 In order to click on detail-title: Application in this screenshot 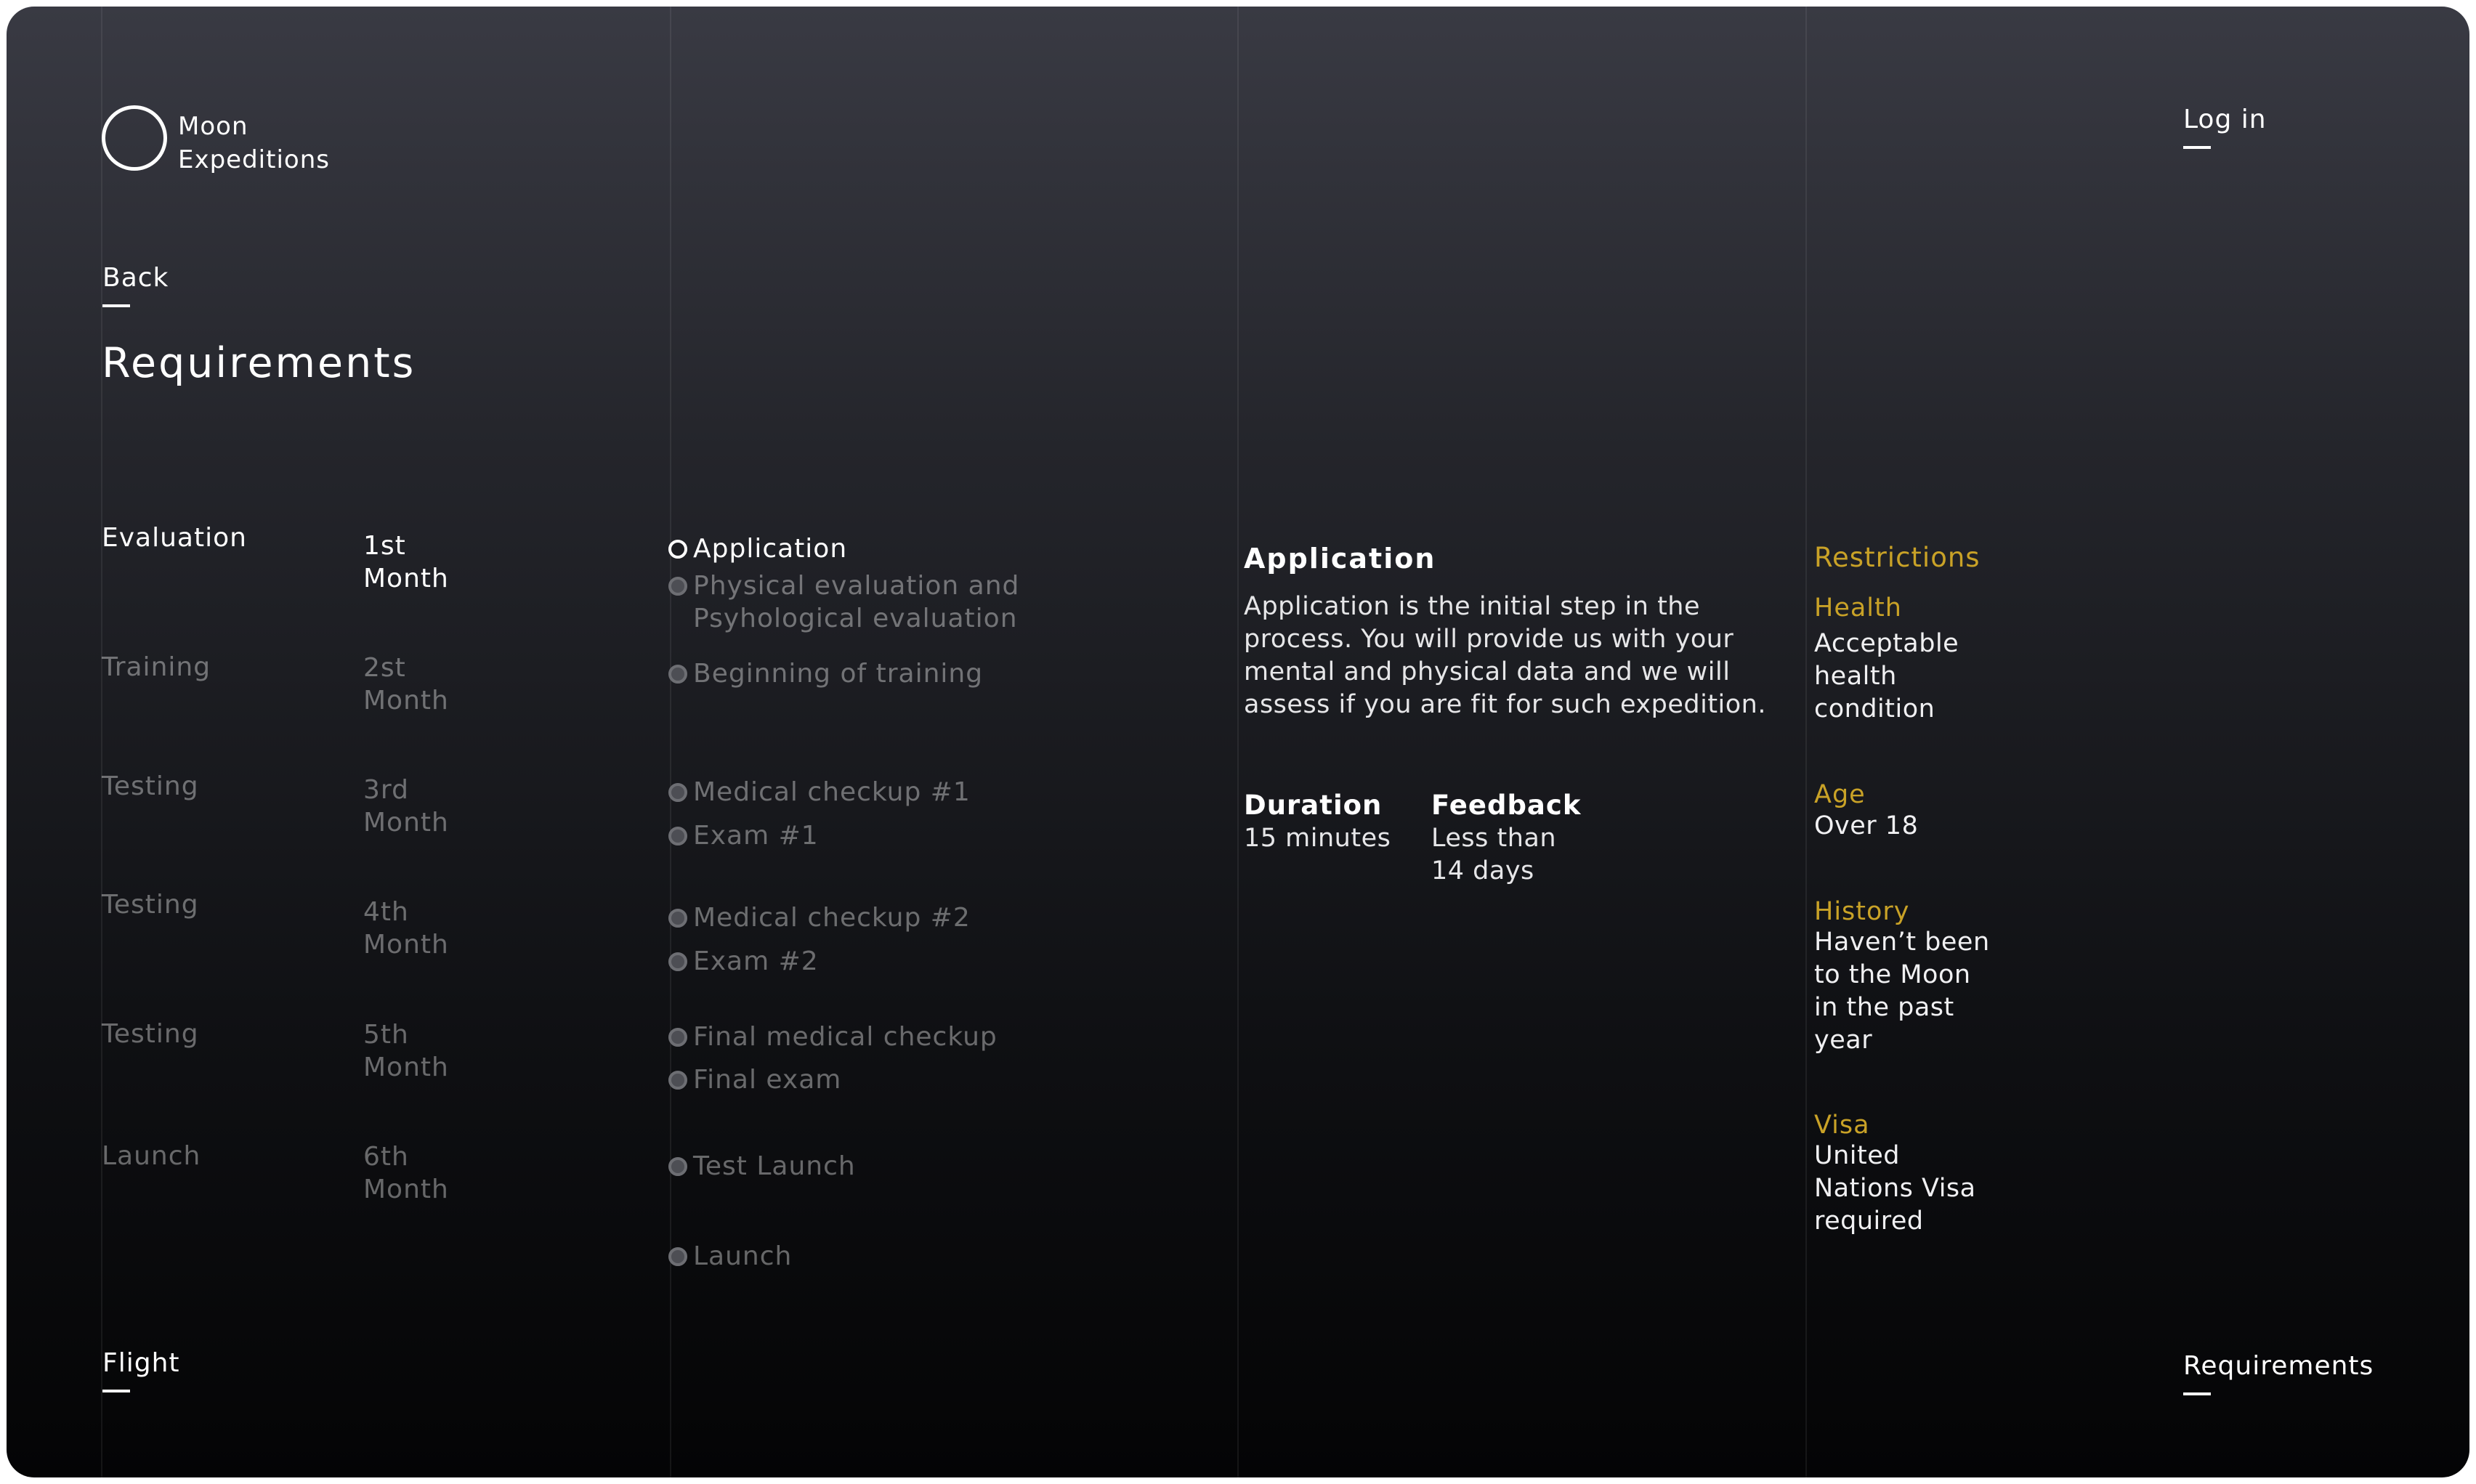, I will do `click(1340, 559)`.